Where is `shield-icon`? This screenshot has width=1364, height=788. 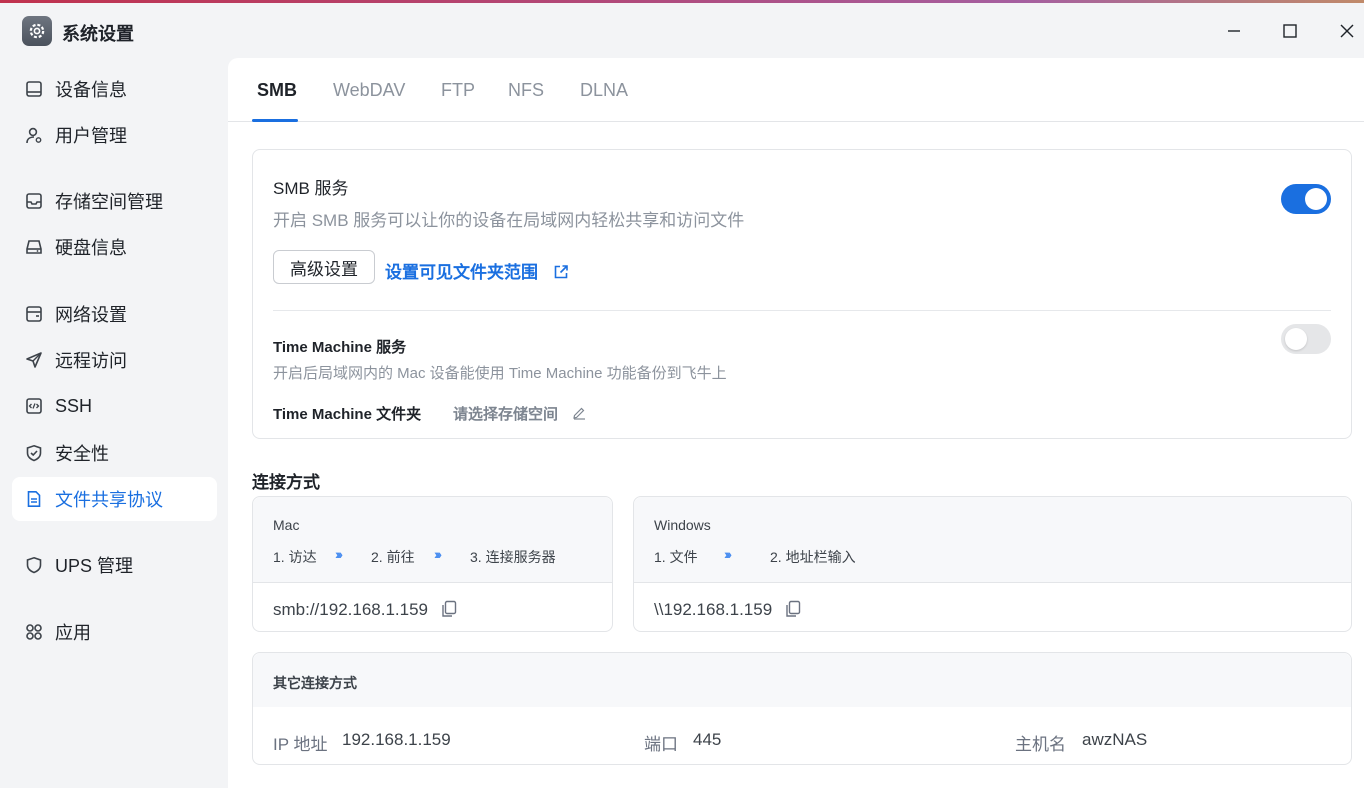 shield-icon is located at coordinates (34, 565).